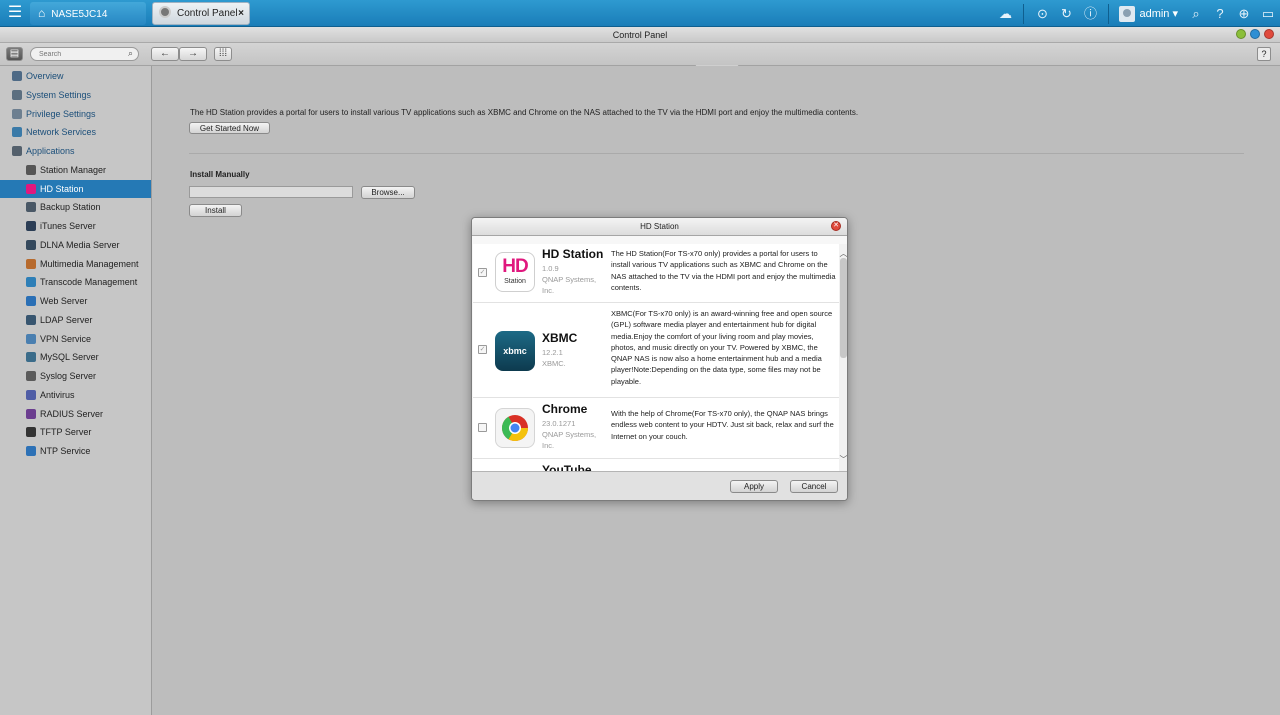 This screenshot has height=715, width=1280. What do you see at coordinates (84, 54) in the screenshot?
I see `search-input` at bounding box center [84, 54].